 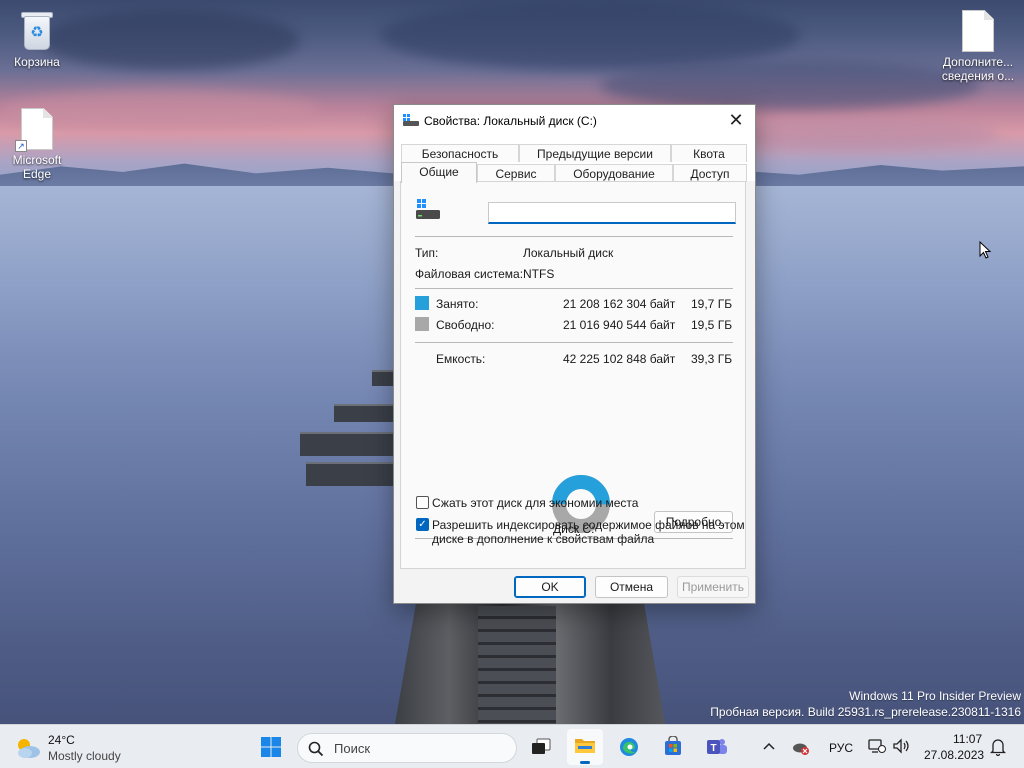 I want to click on index-checkbox: ✓, so click(x=422, y=524).